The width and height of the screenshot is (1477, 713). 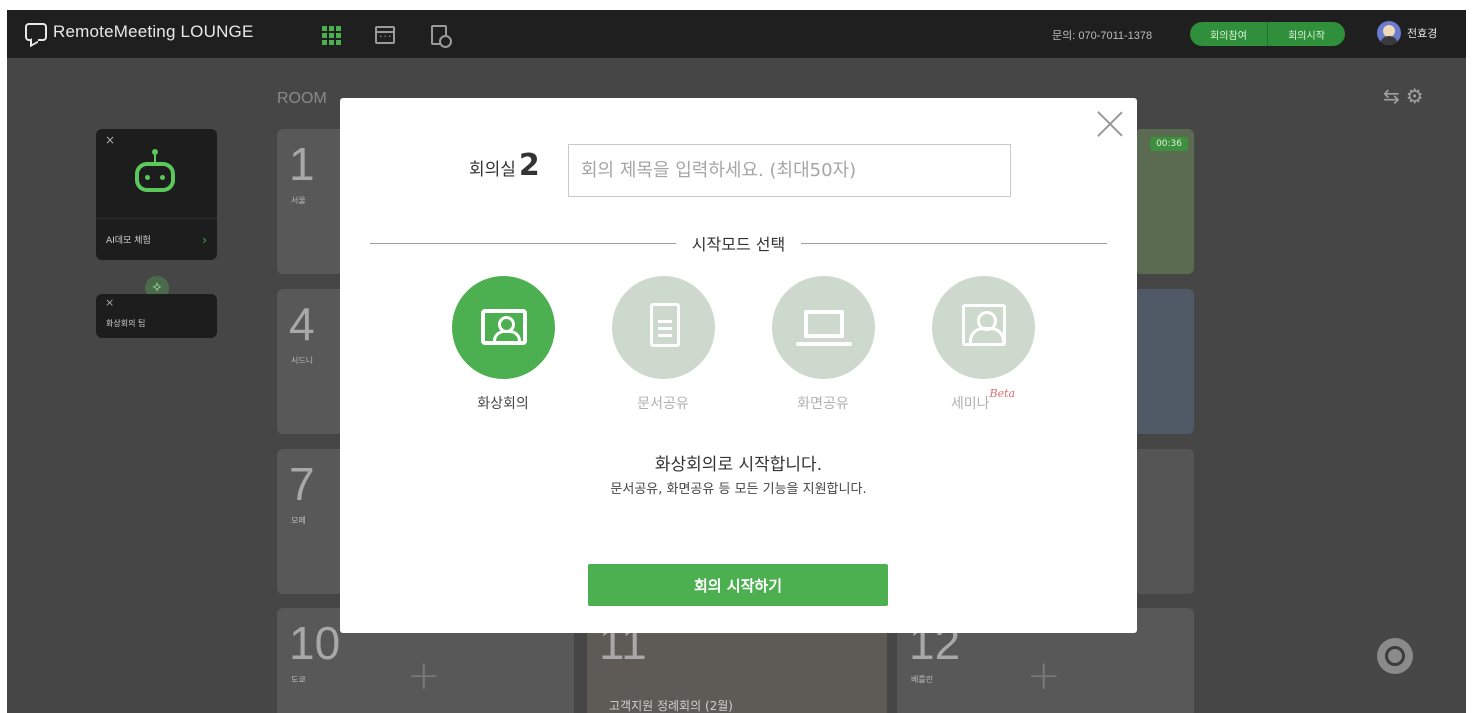 What do you see at coordinates (36, 32) in the screenshot?
I see `chat-bubble-icon` at bounding box center [36, 32].